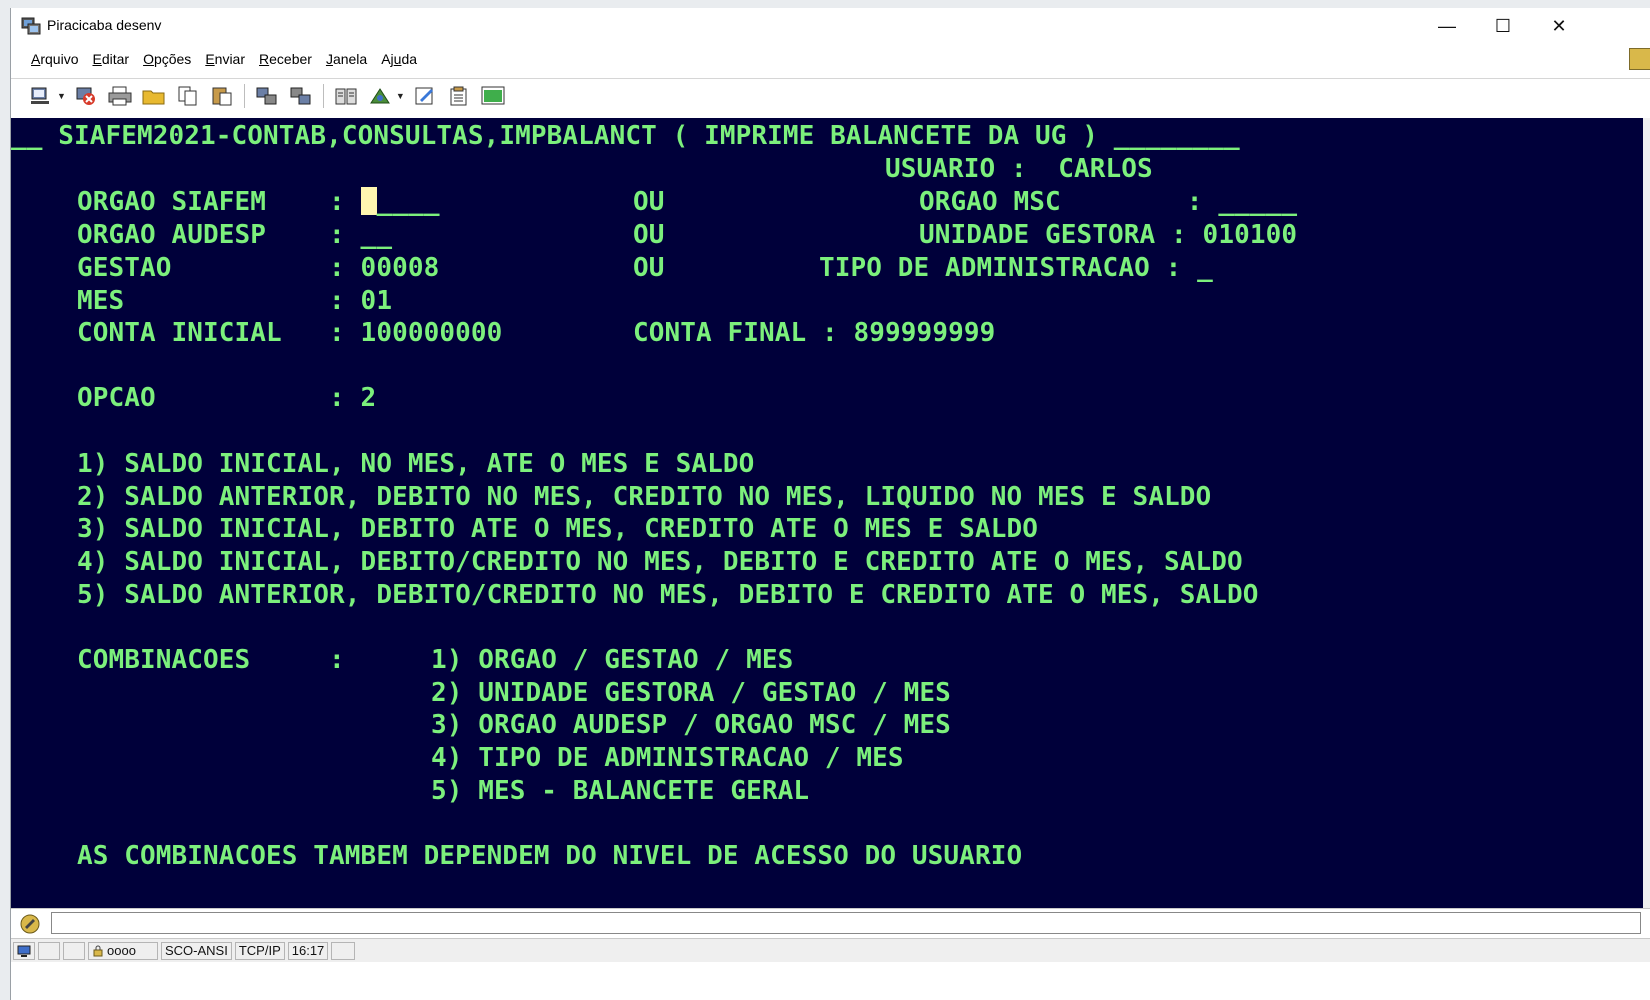 The image size is (1650, 1000). Describe the element at coordinates (41, 96) in the screenshot. I see `connect-icon` at that location.